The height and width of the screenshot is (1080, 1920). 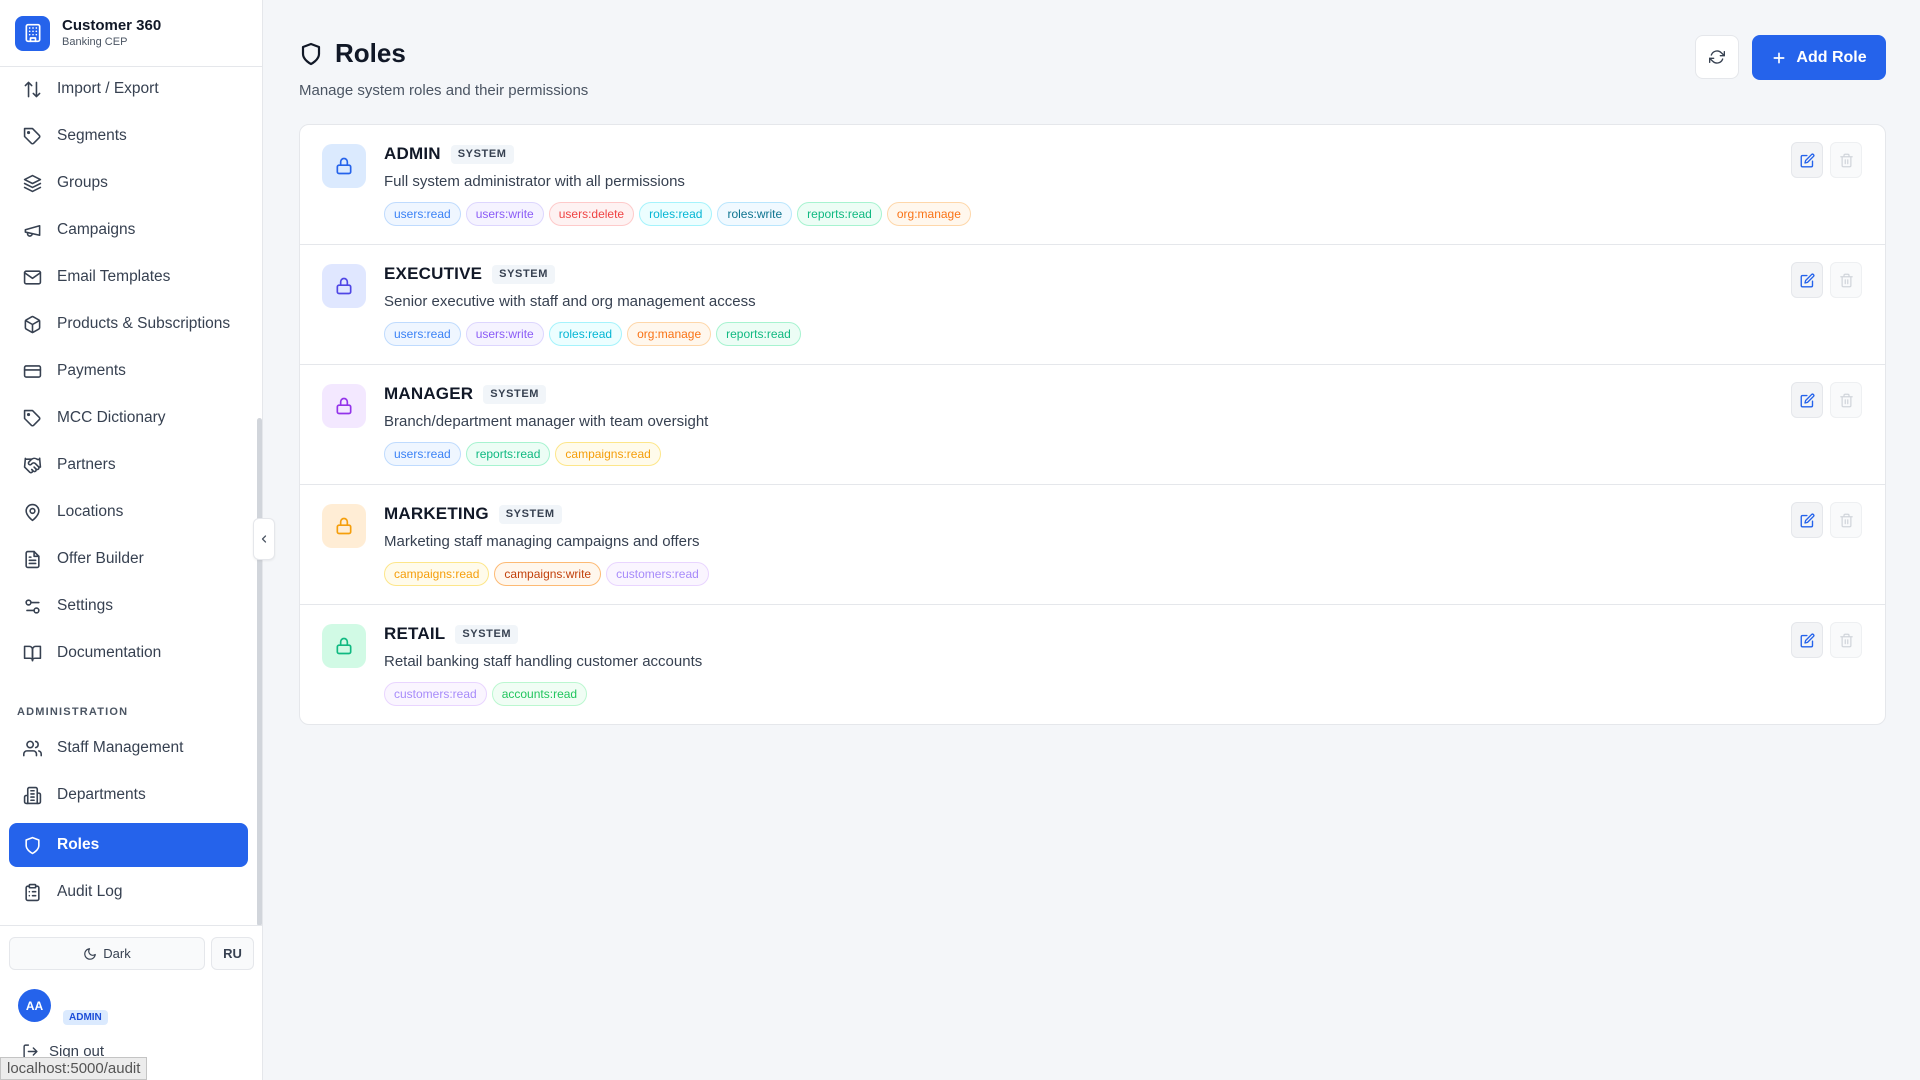 I want to click on sidebar-item-label: Settings, so click(x=85, y=605).